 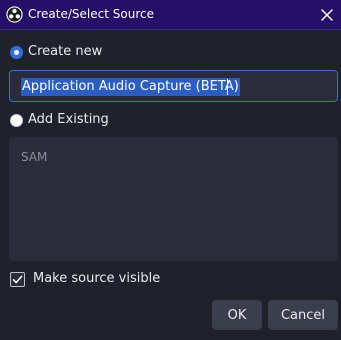 I want to click on checkmark-icon, so click(x=17, y=279).